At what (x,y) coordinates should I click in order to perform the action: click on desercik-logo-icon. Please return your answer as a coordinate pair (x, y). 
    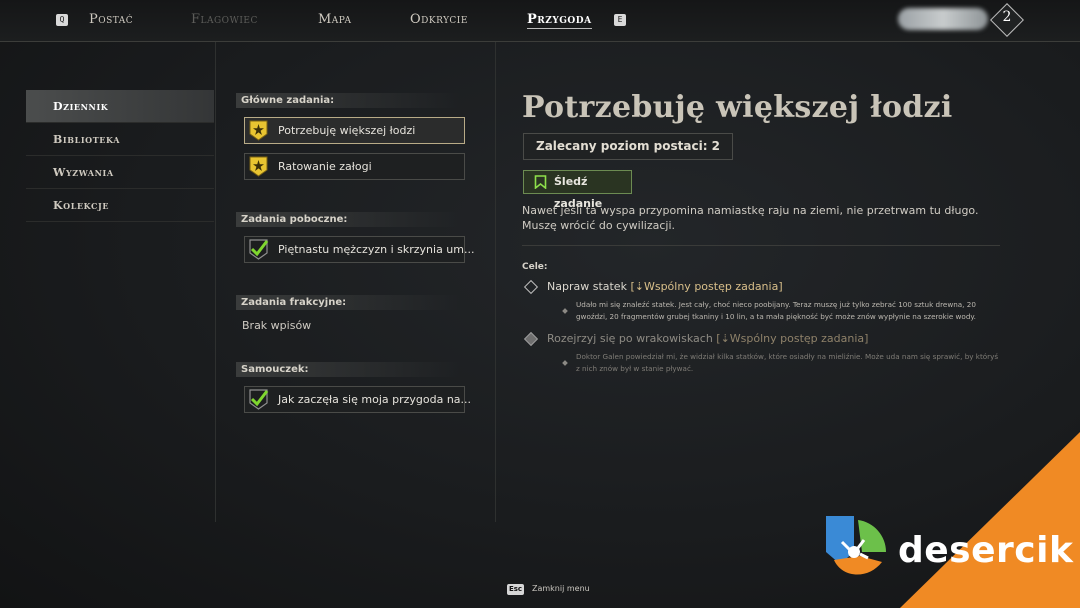
    Looking at the image, I should click on (856, 545).